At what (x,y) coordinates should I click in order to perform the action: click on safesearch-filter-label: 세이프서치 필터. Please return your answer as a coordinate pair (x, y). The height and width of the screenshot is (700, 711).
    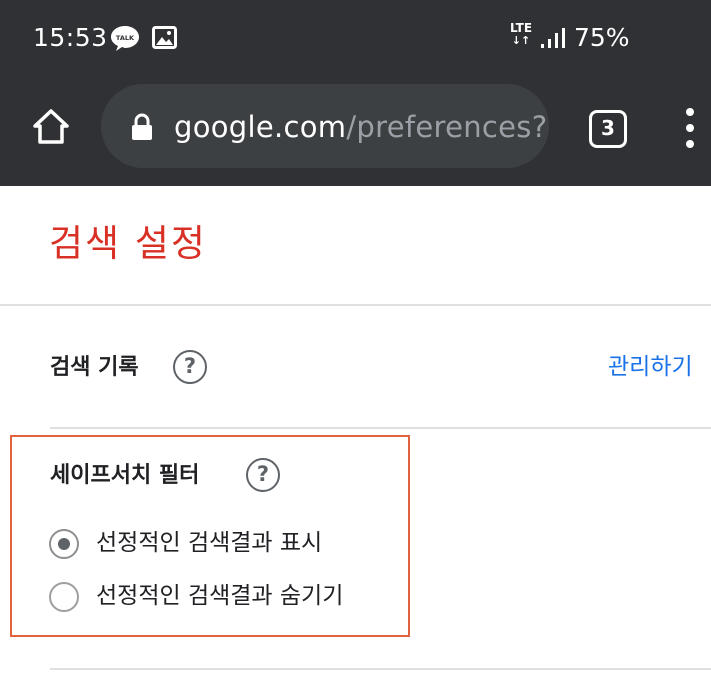
    Looking at the image, I should click on (125, 475).